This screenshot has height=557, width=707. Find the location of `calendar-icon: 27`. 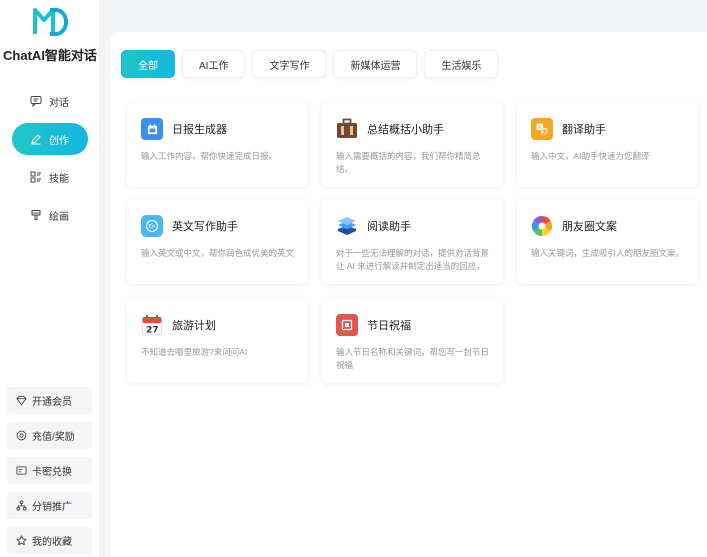

calendar-icon: 27 is located at coordinates (152, 325).